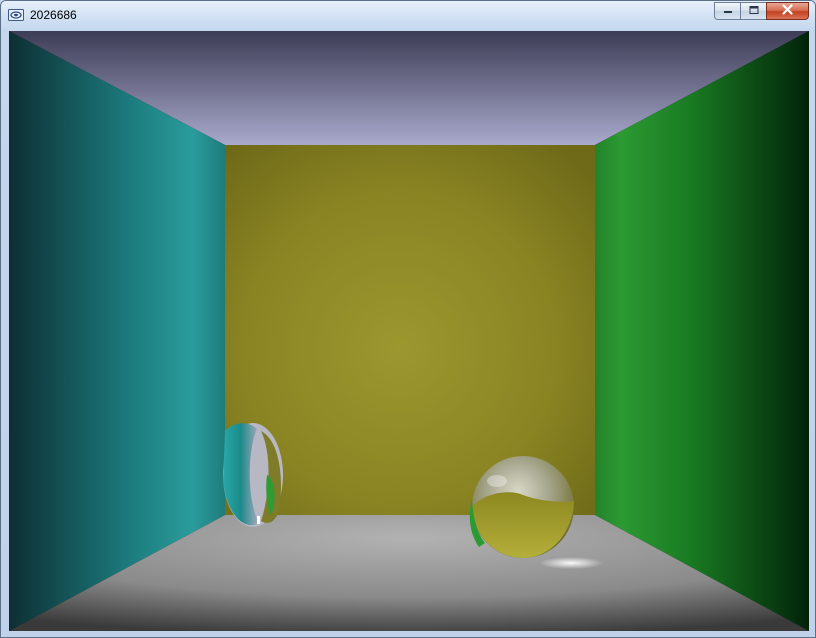 Image resolution: width=816 pixels, height=638 pixels. I want to click on window-title: 2026686, so click(53, 15).